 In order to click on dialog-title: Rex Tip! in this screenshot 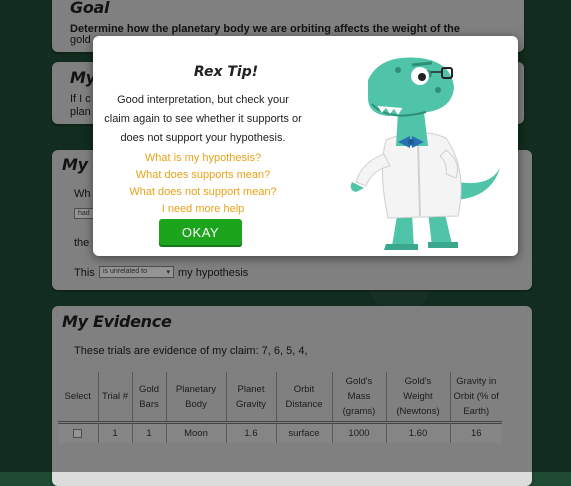, I will do `click(226, 72)`.